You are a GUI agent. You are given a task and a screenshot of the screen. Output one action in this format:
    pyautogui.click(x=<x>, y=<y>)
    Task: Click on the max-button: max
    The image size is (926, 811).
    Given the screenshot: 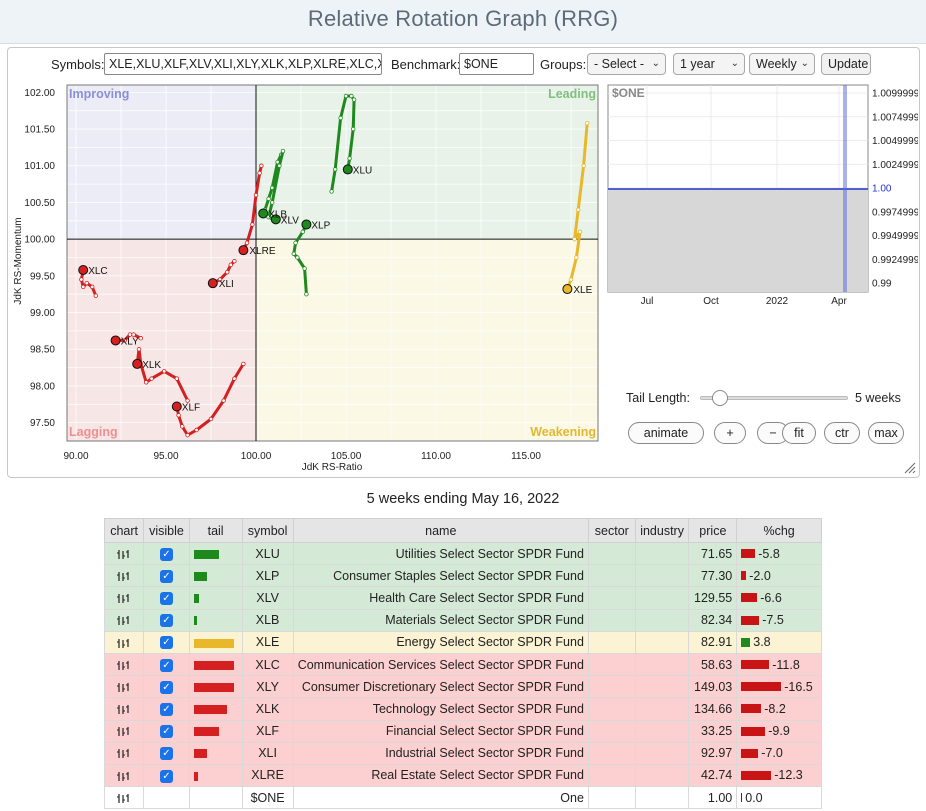 What is the action you would take?
    pyautogui.click(x=886, y=433)
    